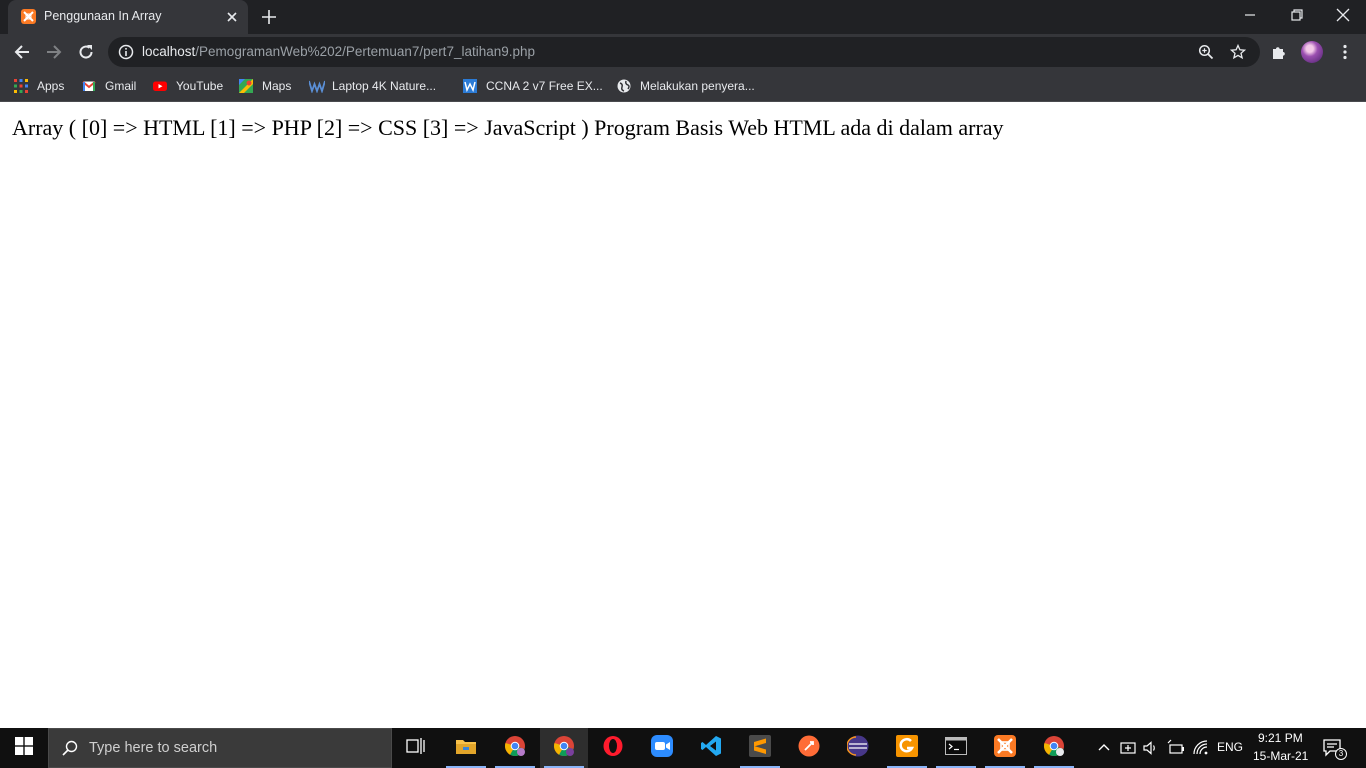 The height and width of the screenshot is (768, 1366). I want to click on taskbar-zoom, so click(662, 748).